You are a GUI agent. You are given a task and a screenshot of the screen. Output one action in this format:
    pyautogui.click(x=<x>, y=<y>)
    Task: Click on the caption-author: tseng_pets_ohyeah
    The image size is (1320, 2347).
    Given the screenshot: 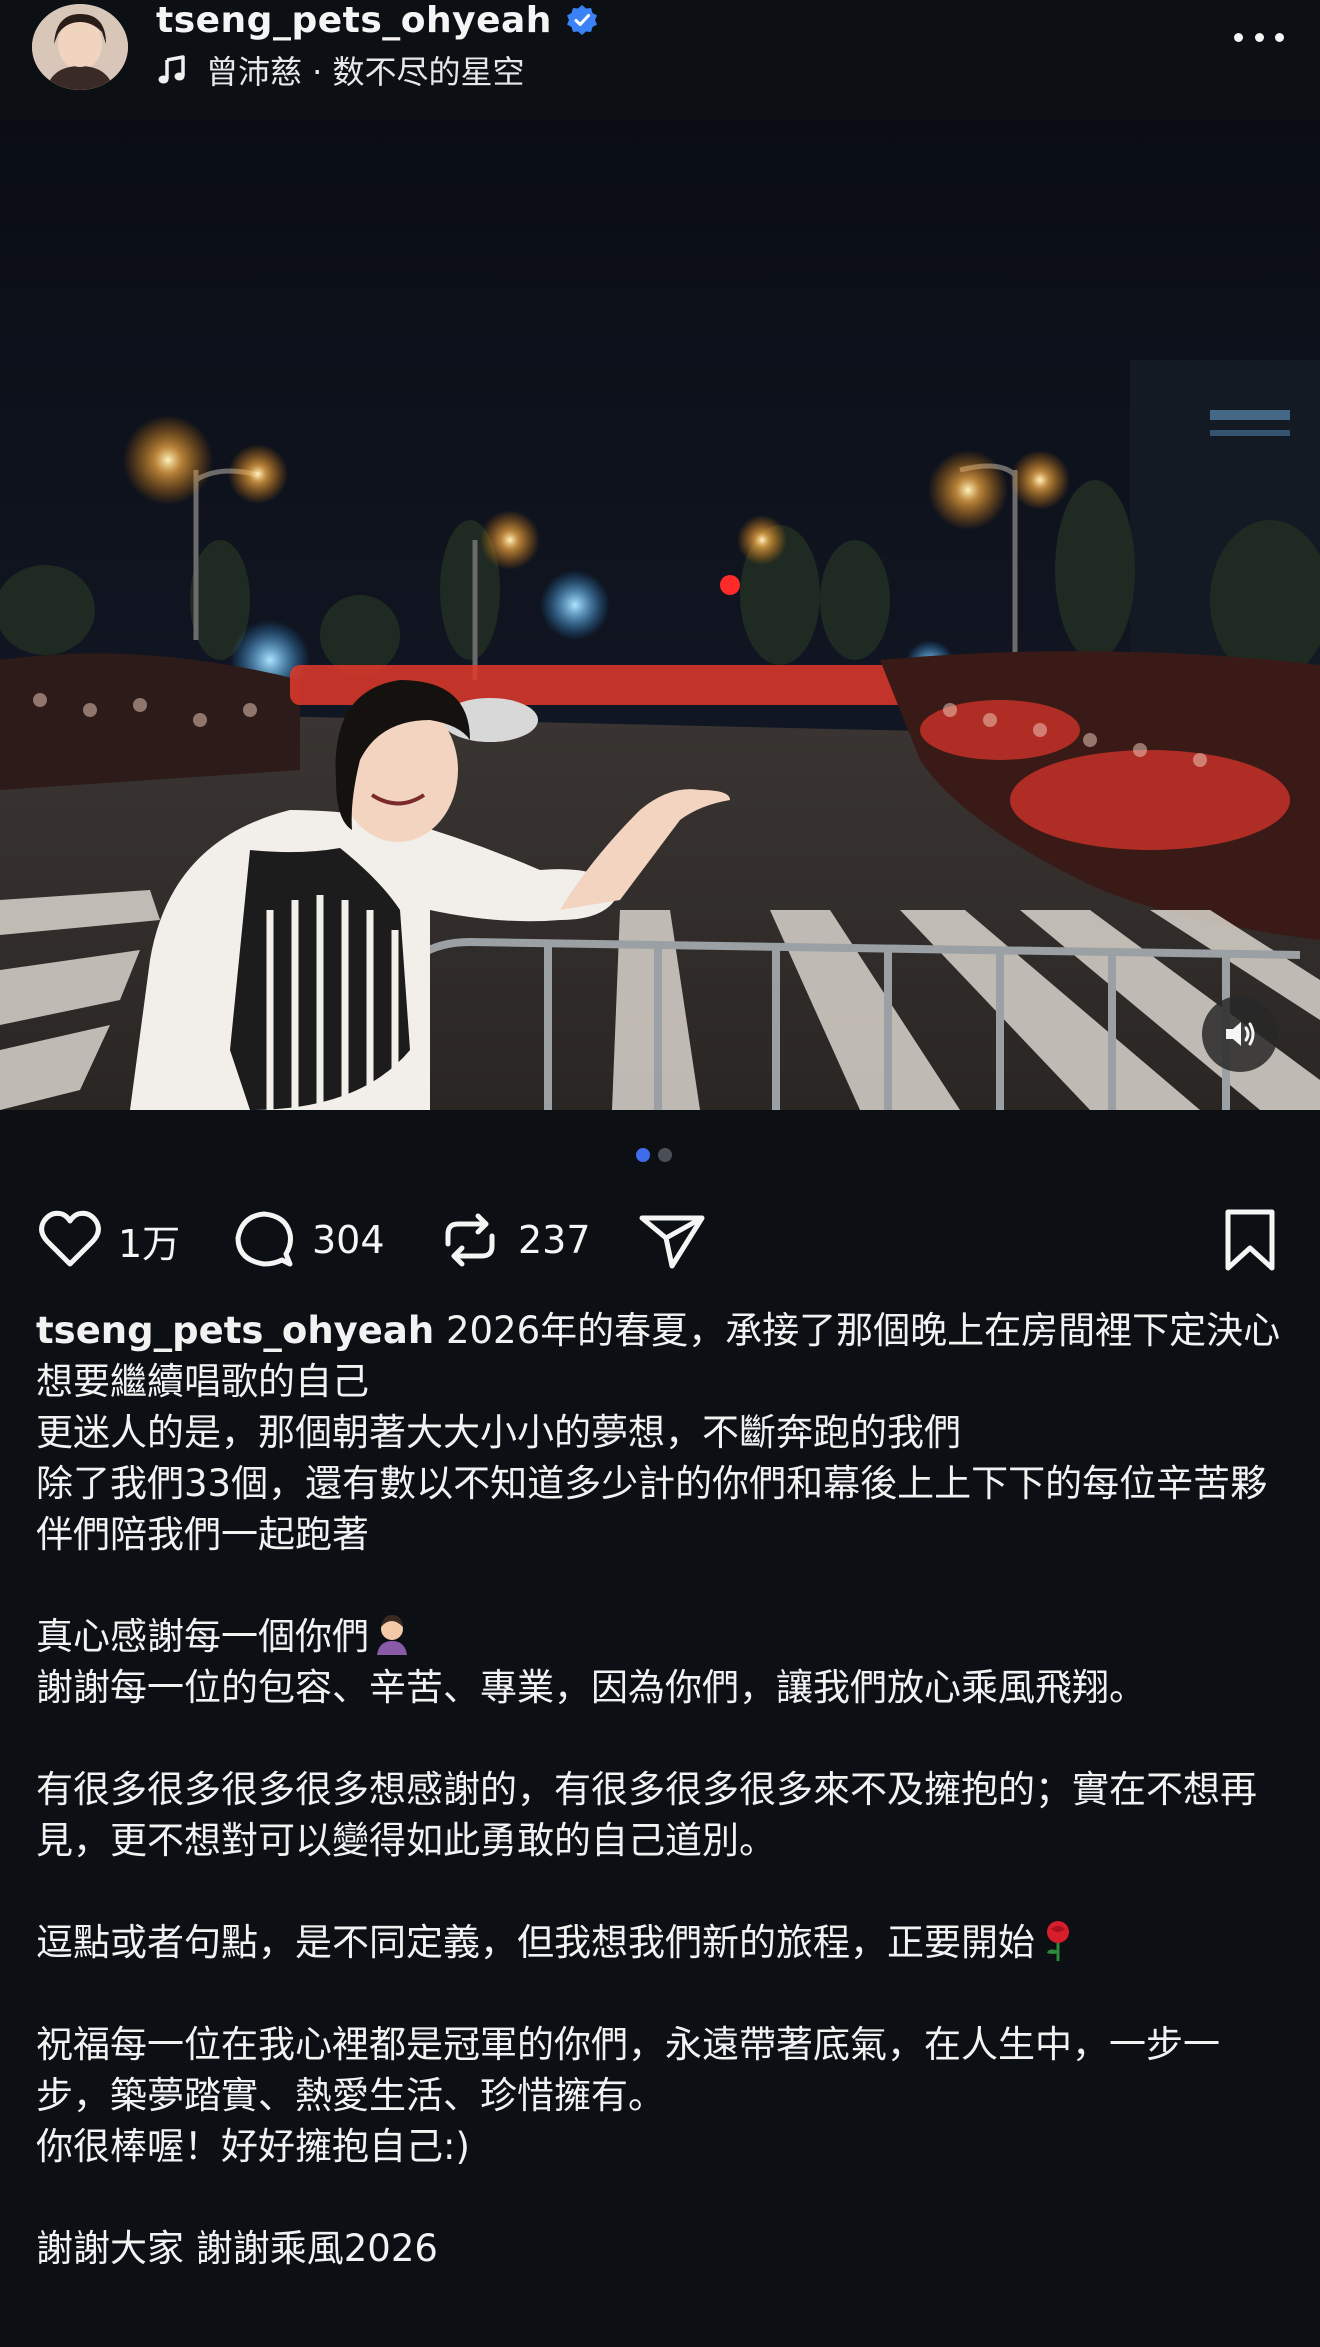 What is the action you would take?
    pyautogui.click(x=235, y=1330)
    